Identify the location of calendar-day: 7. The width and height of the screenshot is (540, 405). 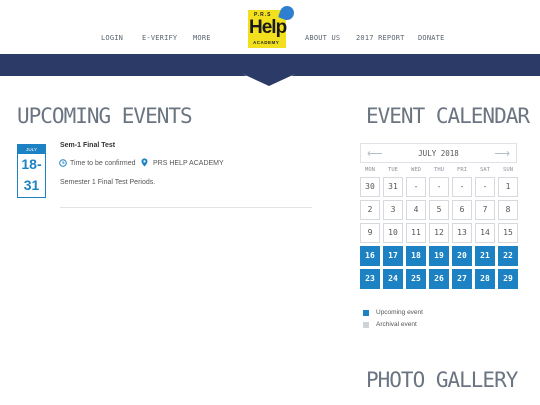
(485, 210).